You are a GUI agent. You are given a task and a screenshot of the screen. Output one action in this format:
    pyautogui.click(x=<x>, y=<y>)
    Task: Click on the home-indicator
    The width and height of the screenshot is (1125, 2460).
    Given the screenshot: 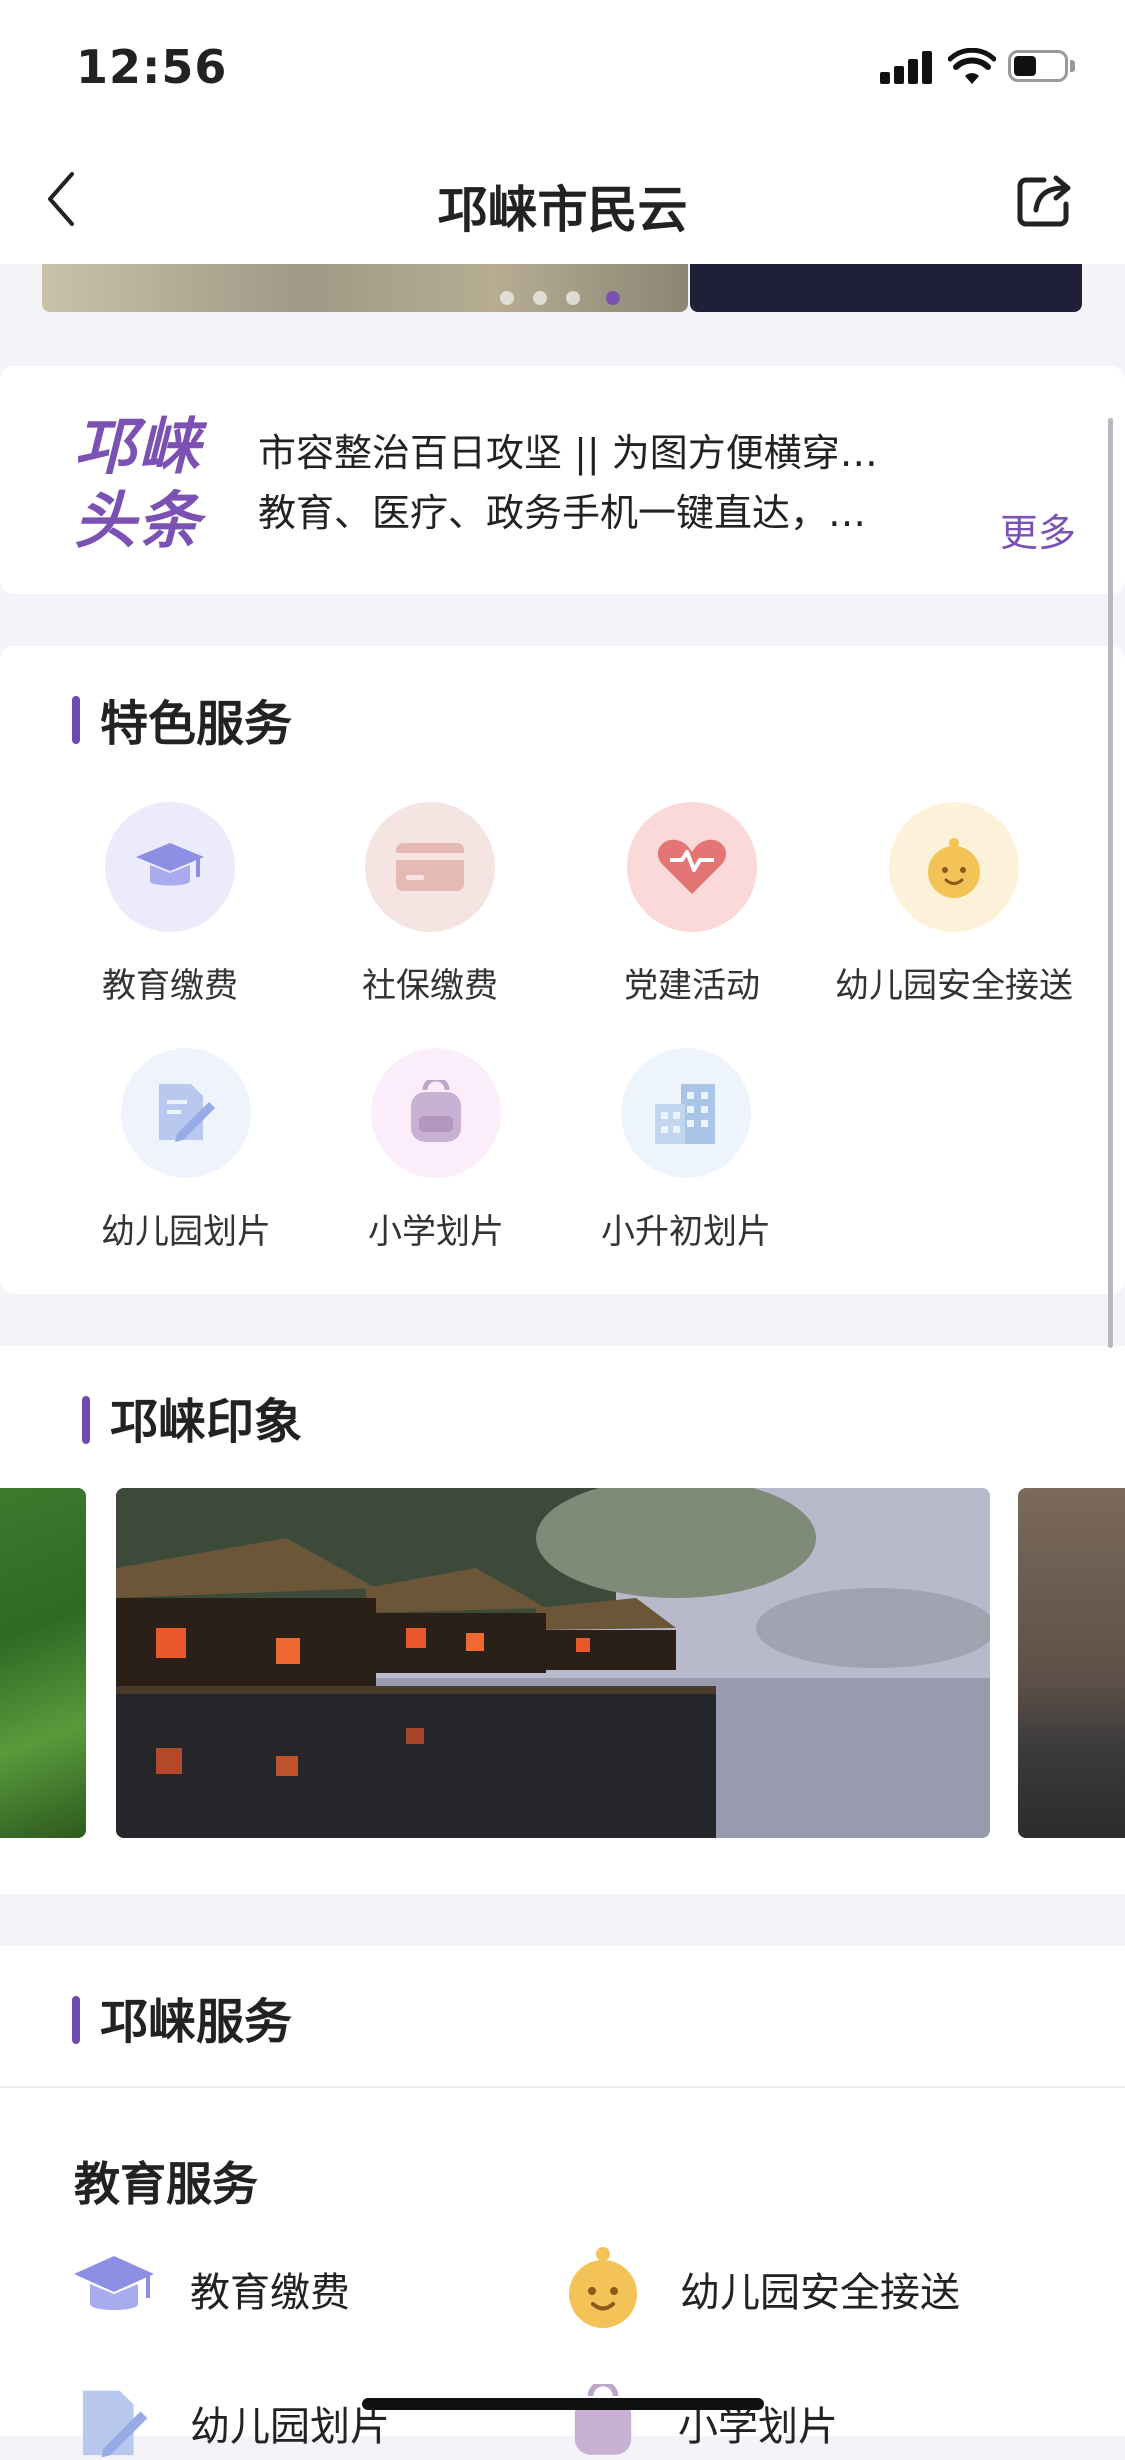 What is the action you would take?
    pyautogui.click(x=563, y=2404)
    